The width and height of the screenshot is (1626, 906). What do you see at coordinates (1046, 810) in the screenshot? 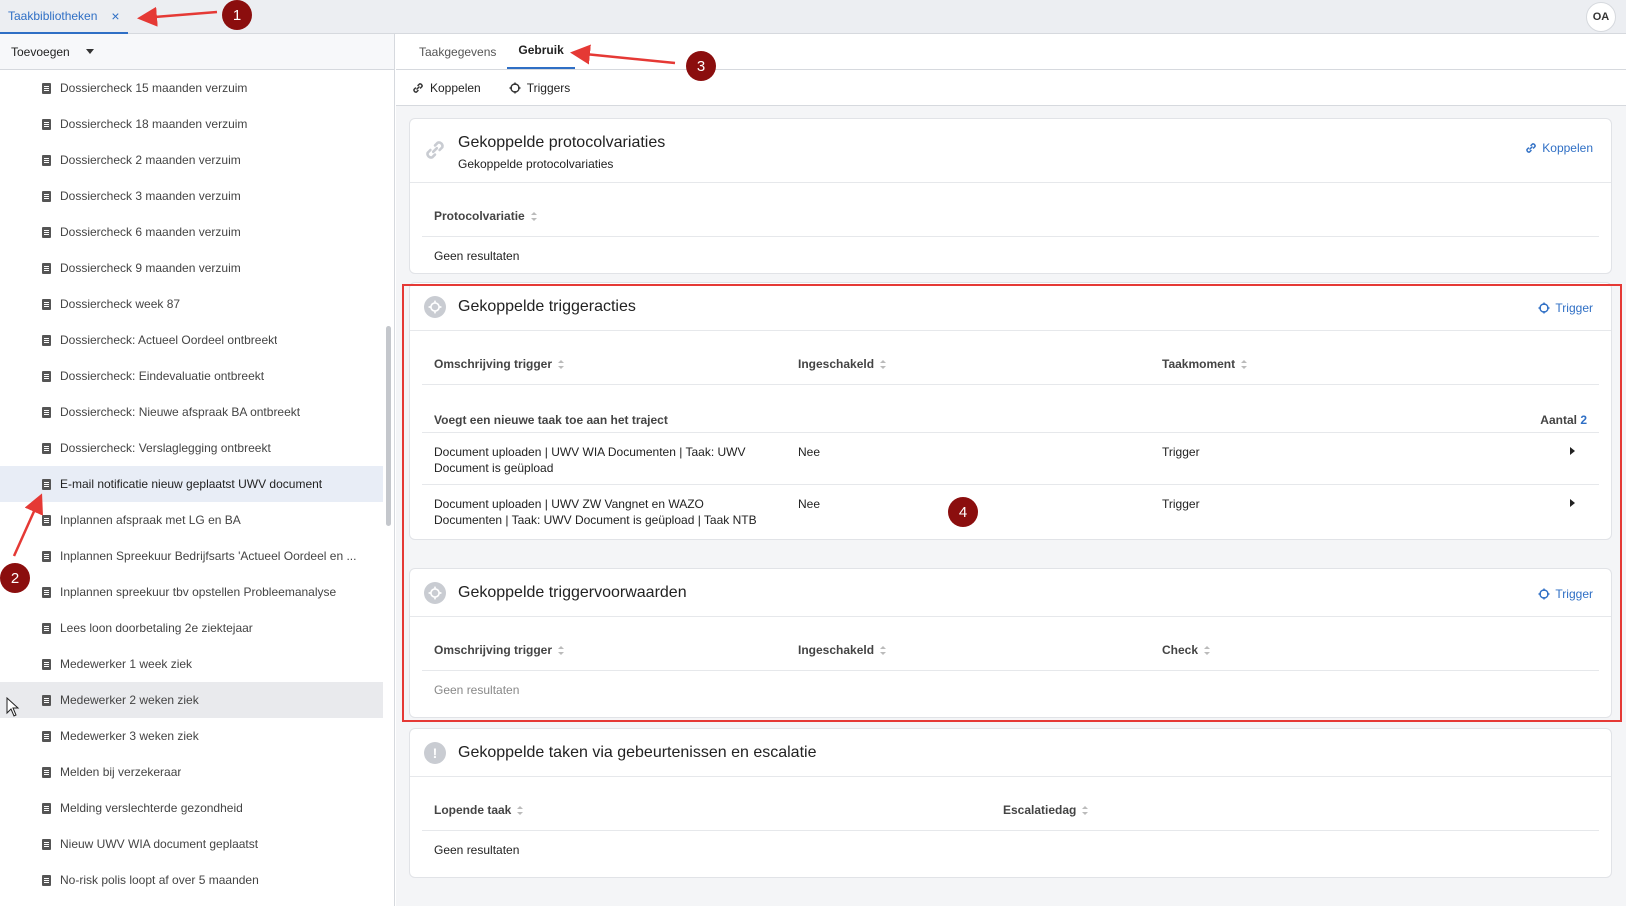
I see `column-header-escalatiedag: Escalatiedag` at bounding box center [1046, 810].